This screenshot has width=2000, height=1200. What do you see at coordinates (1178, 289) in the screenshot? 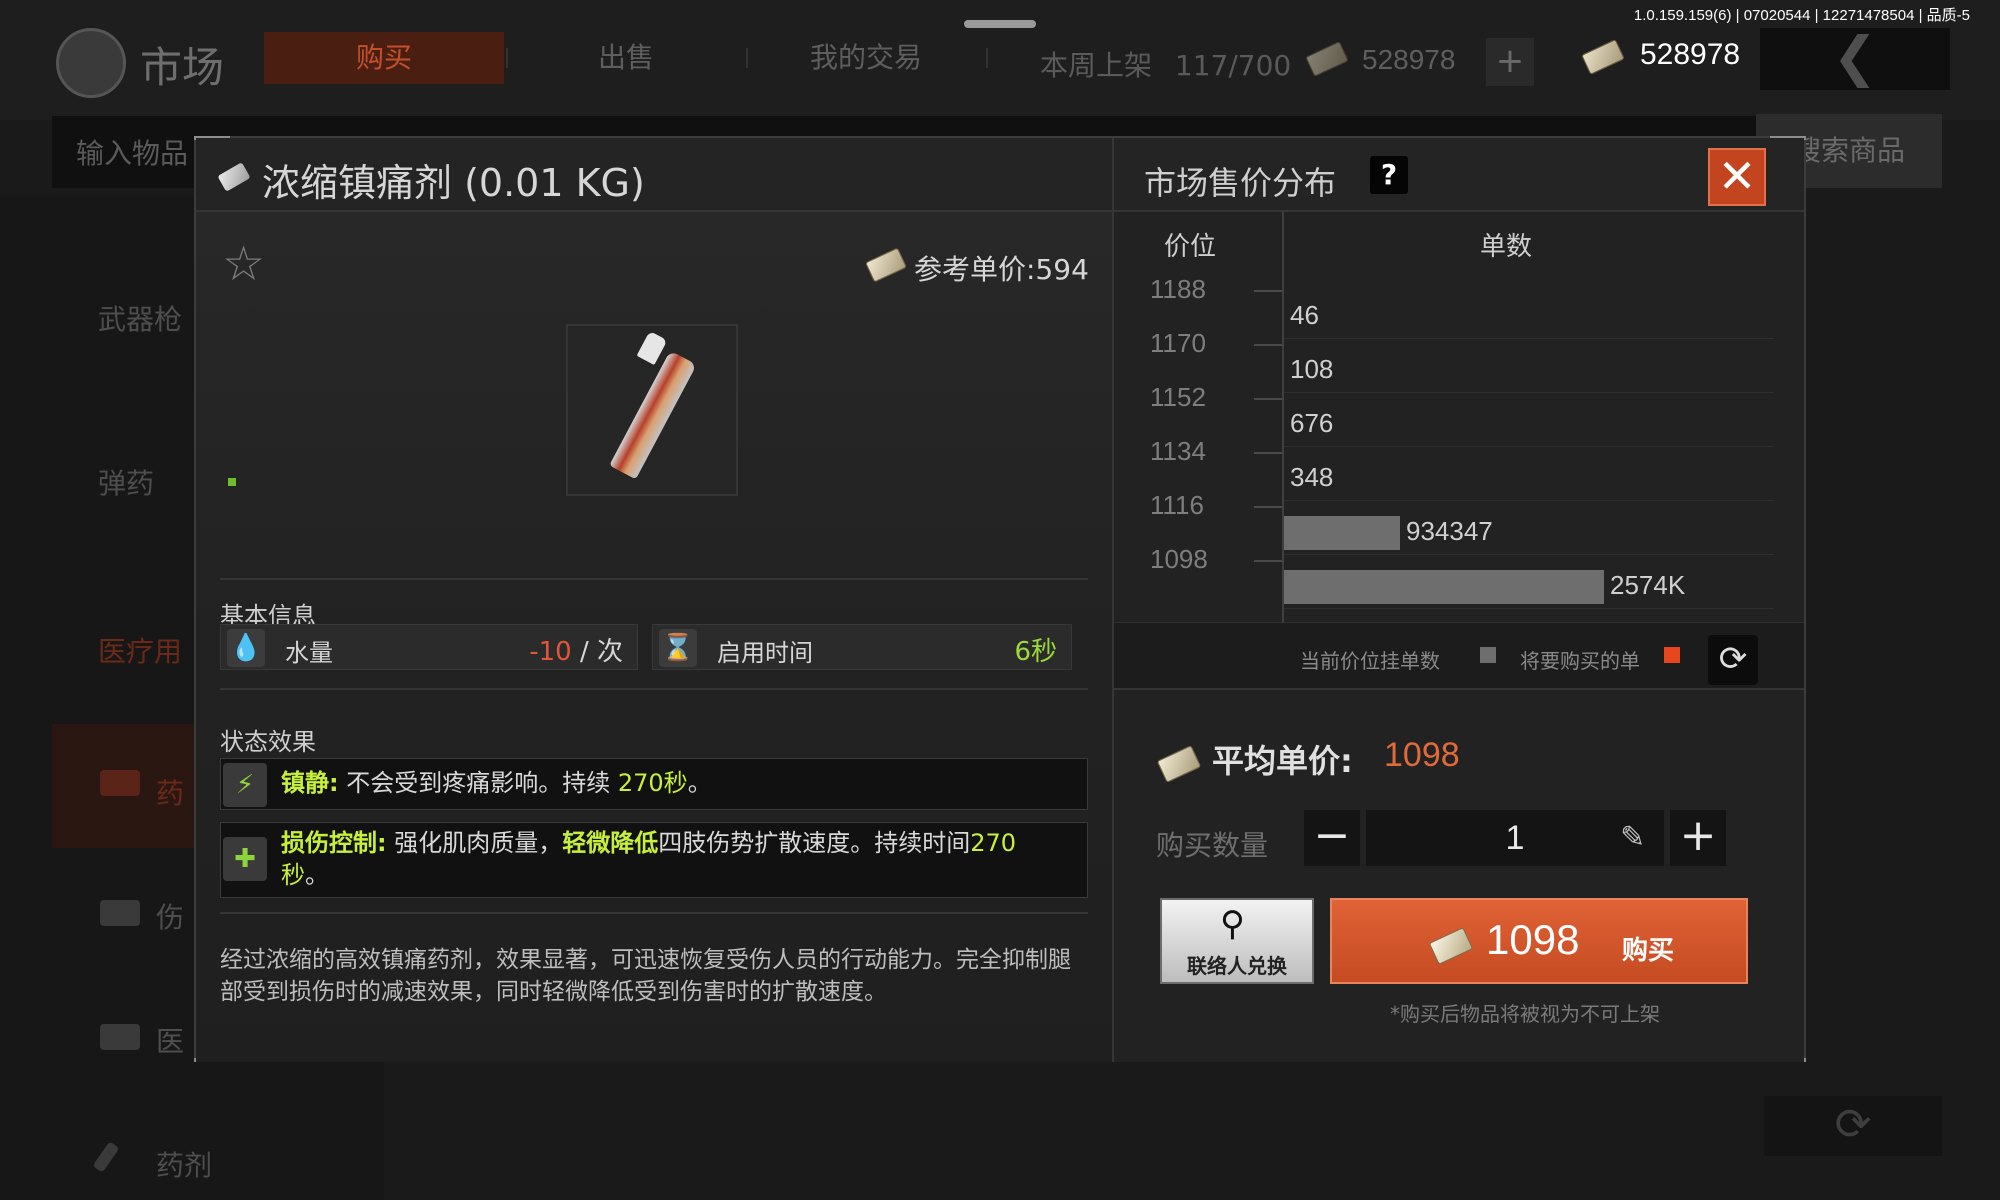
I see `price-tick-label: 1188` at bounding box center [1178, 289].